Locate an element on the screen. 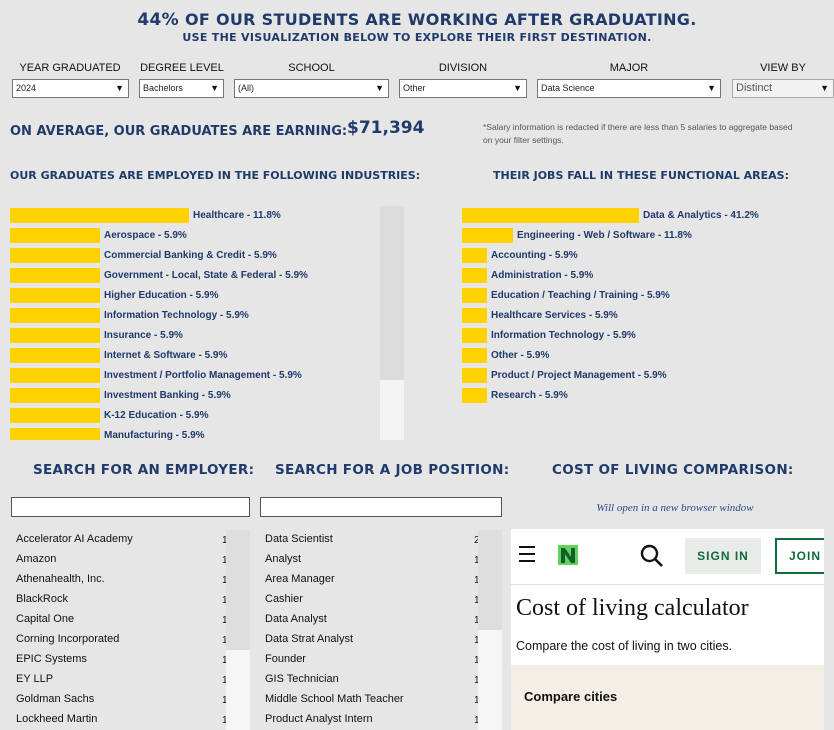 Image resolution: width=834 pixels, height=730 pixels. search-icon is located at coordinates (652, 556).